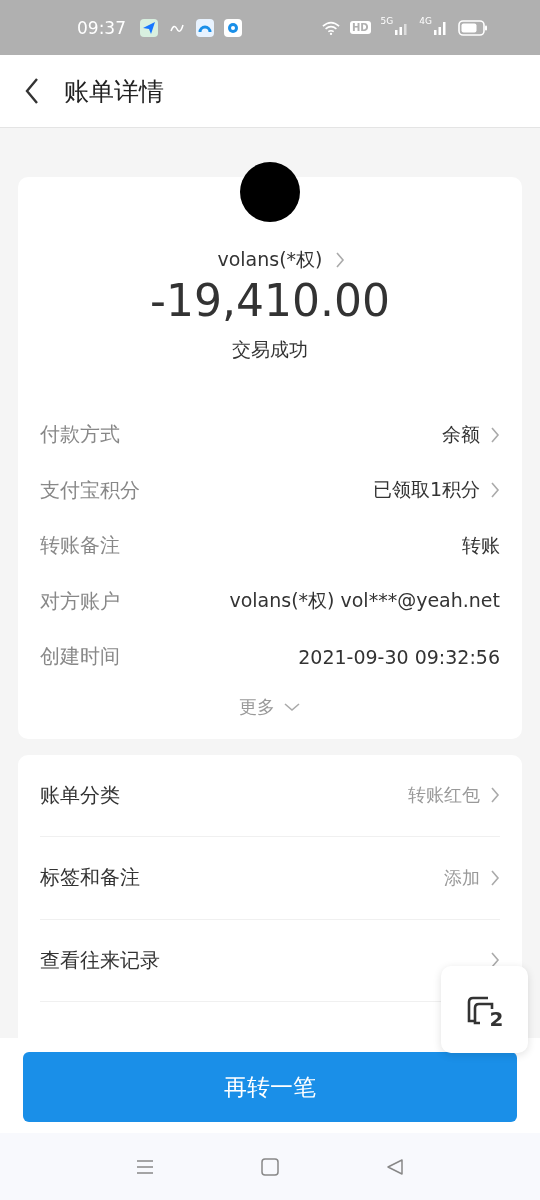  I want to click on amount: -19,410.00, so click(270, 301).